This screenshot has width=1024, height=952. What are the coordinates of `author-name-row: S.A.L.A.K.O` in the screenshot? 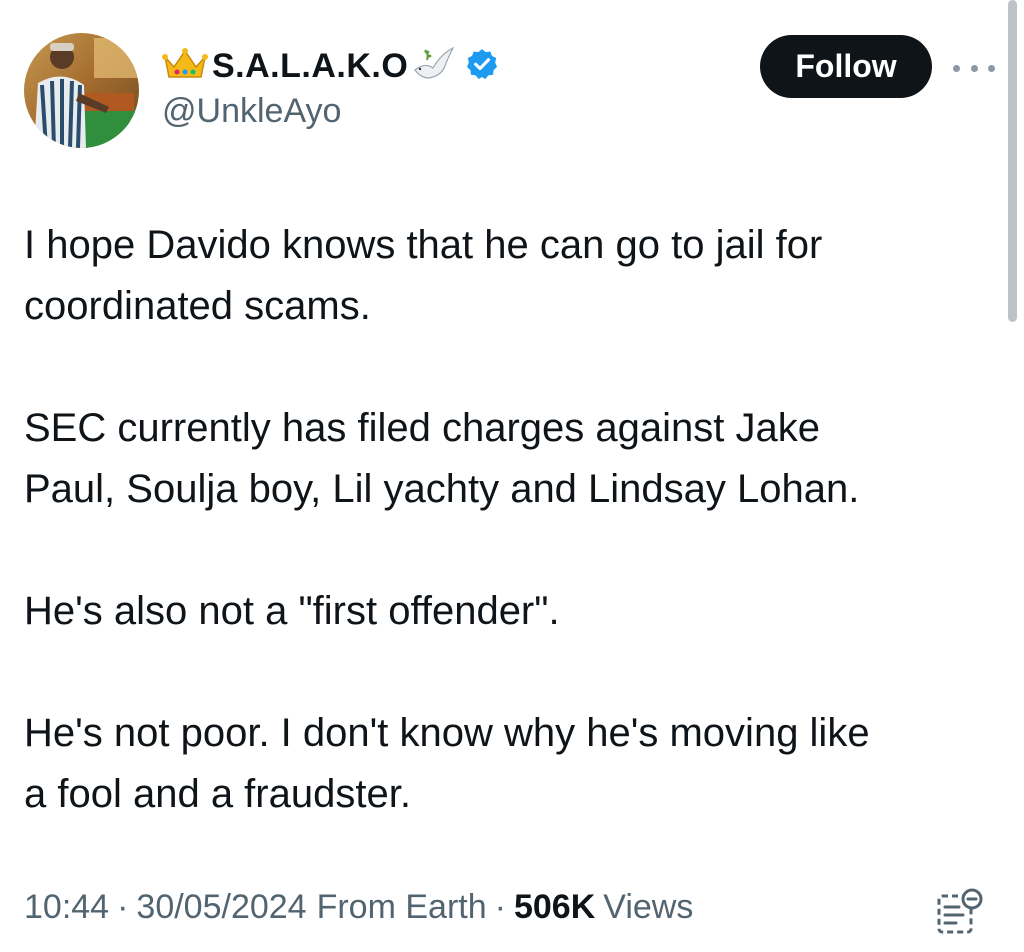 It's located at (330, 66).